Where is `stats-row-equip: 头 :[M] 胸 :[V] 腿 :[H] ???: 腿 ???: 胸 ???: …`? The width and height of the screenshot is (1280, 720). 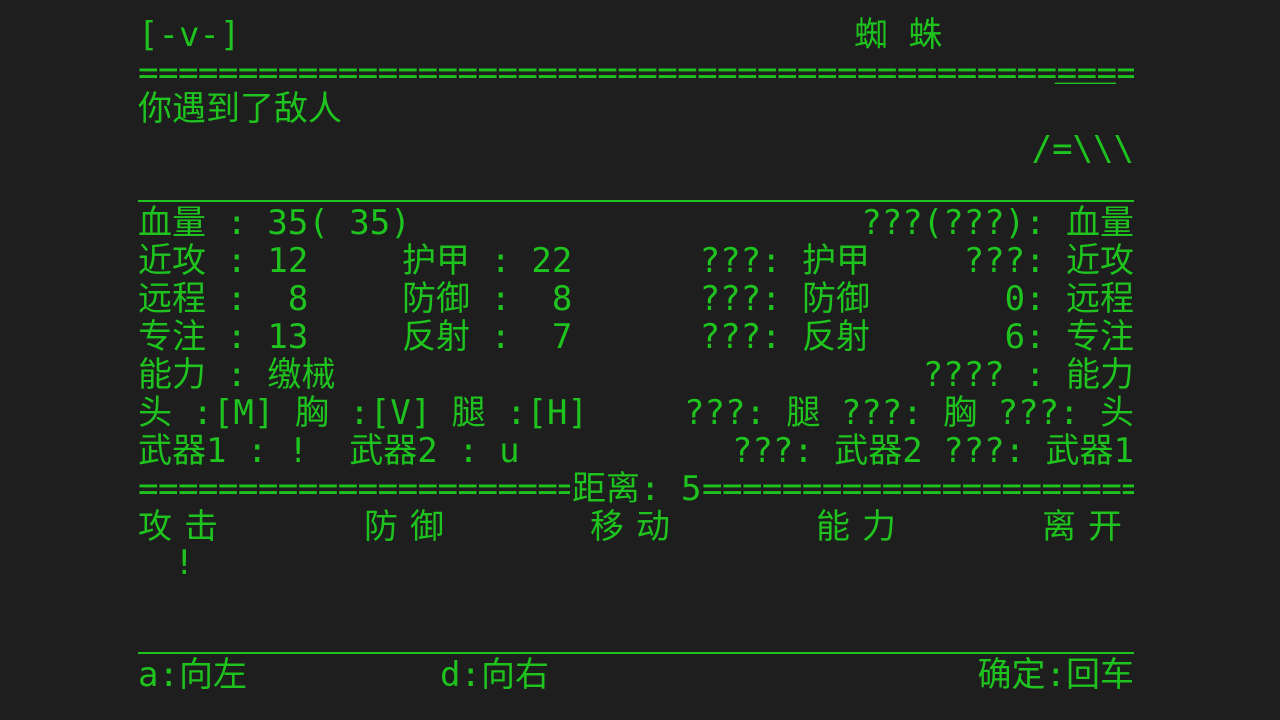
stats-row-equip: 头 :[M] 胸 :[V] 腿 :[H] ???: 腿 ???: 胸 ???: … is located at coordinates (636, 413).